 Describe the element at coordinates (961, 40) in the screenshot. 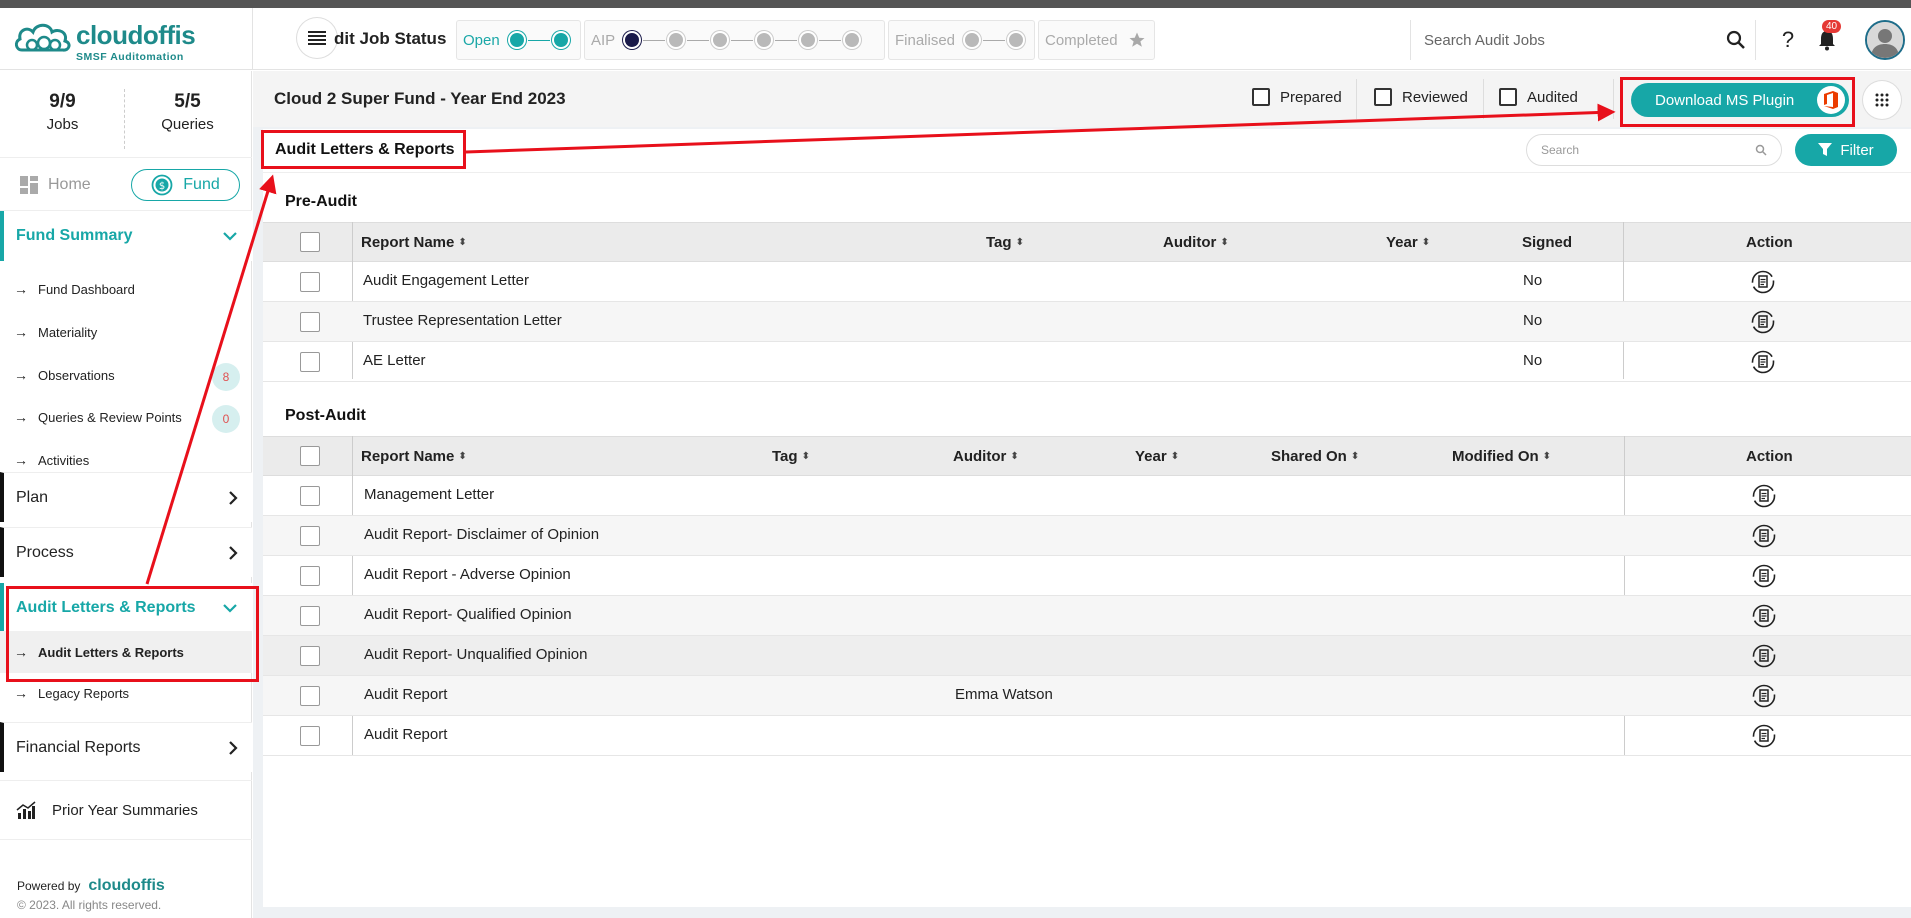

I see `stage-finalised: Finalised` at that location.